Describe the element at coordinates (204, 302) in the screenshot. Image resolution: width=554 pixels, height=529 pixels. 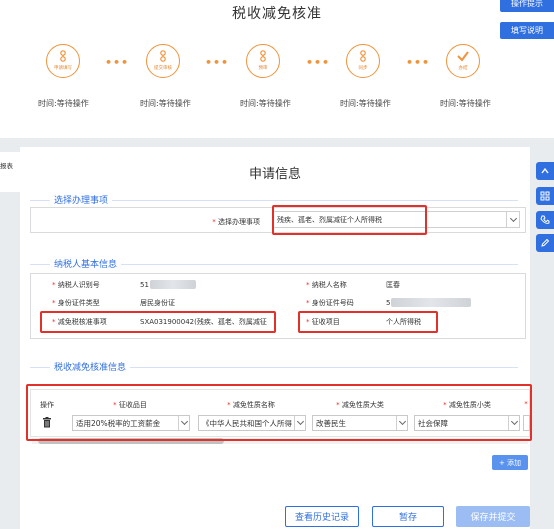
I see `id-type-value: 居民身份证` at that location.